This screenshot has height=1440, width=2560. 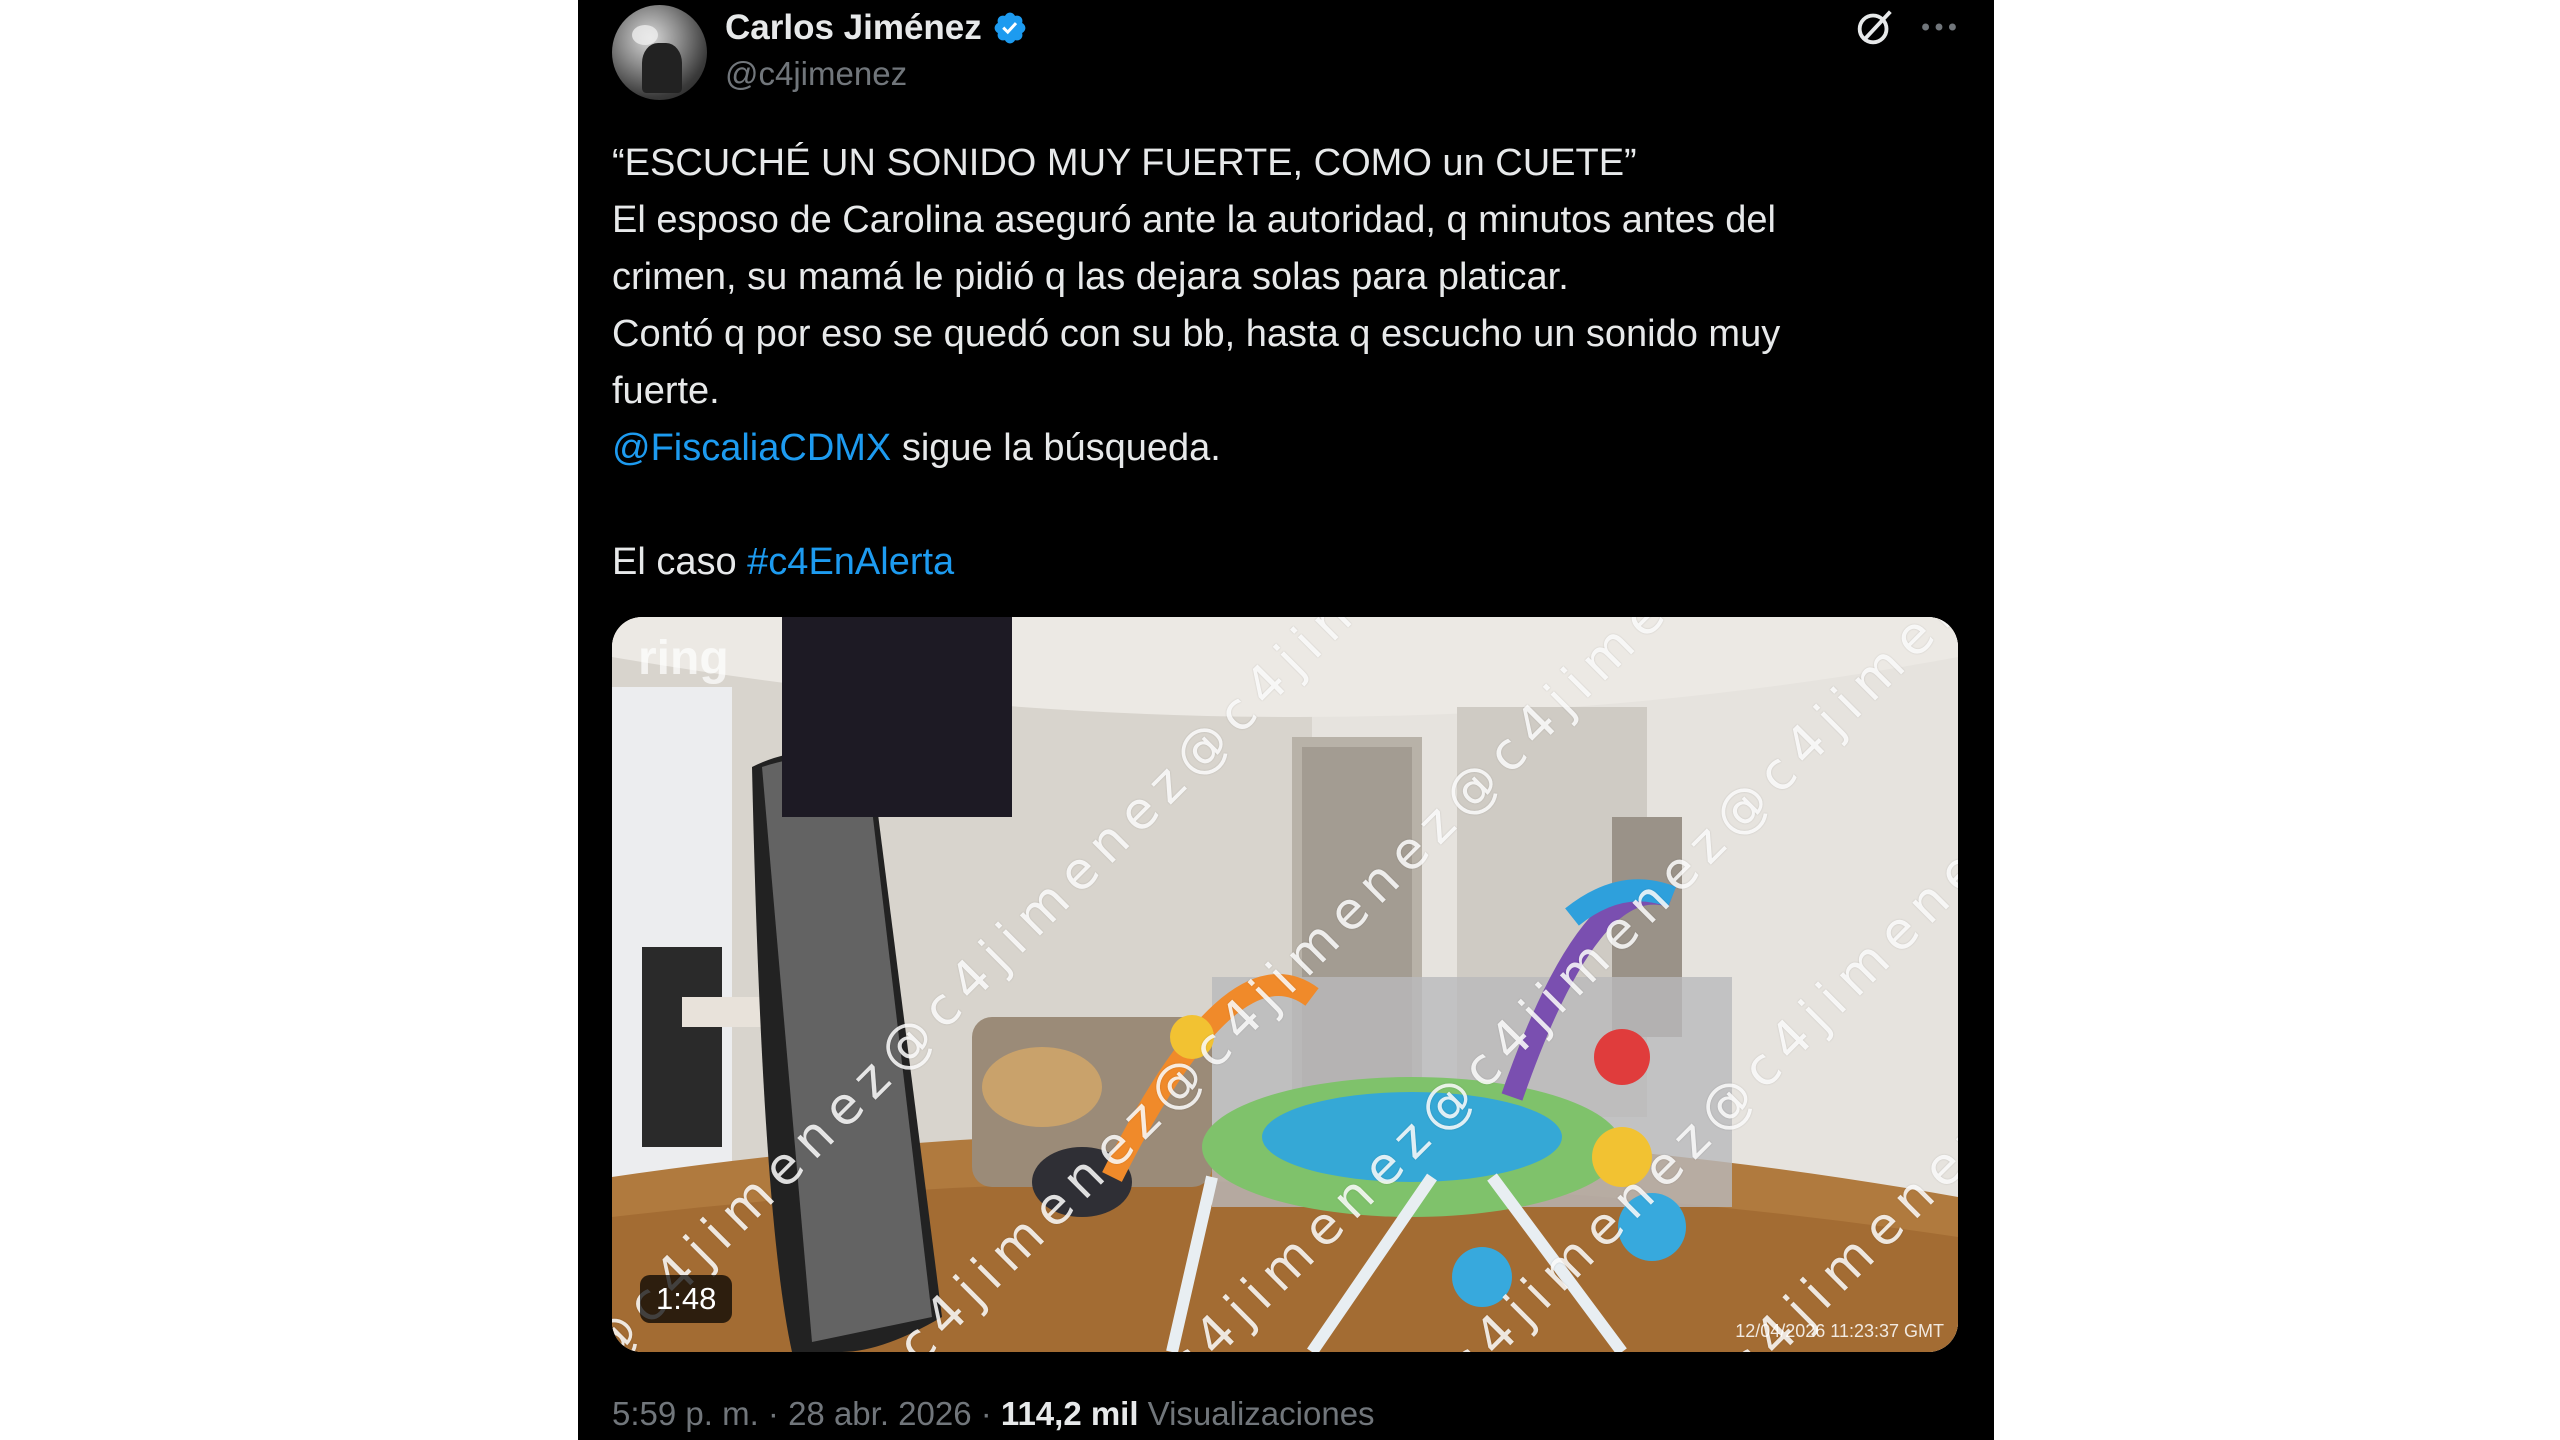 What do you see at coordinates (850, 562) in the screenshot?
I see `hashtag-link: #c4EnAlerta` at bounding box center [850, 562].